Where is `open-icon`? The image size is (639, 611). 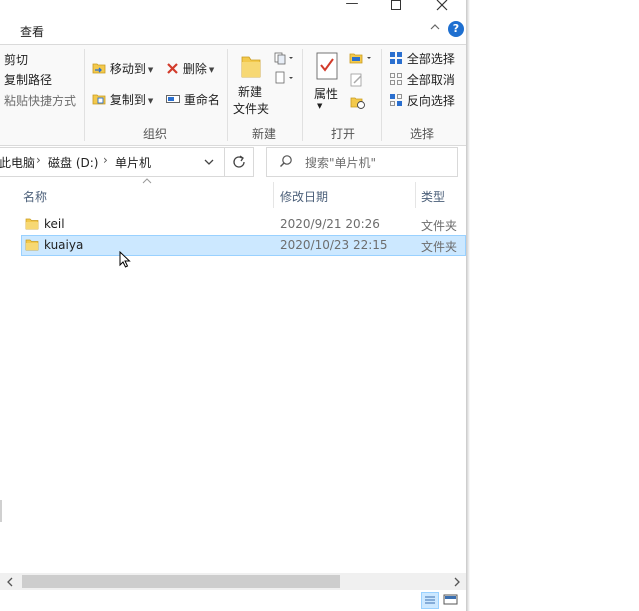
open-icon is located at coordinates (360, 58).